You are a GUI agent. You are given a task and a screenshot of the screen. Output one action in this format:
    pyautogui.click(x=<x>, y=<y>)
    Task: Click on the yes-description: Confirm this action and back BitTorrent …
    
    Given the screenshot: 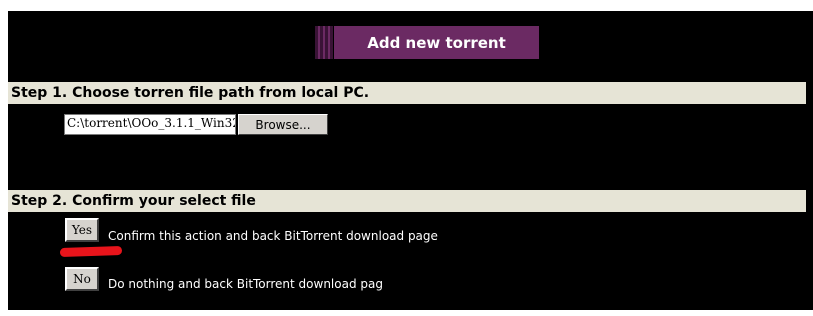 What is the action you would take?
    pyautogui.click(x=273, y=236)
    